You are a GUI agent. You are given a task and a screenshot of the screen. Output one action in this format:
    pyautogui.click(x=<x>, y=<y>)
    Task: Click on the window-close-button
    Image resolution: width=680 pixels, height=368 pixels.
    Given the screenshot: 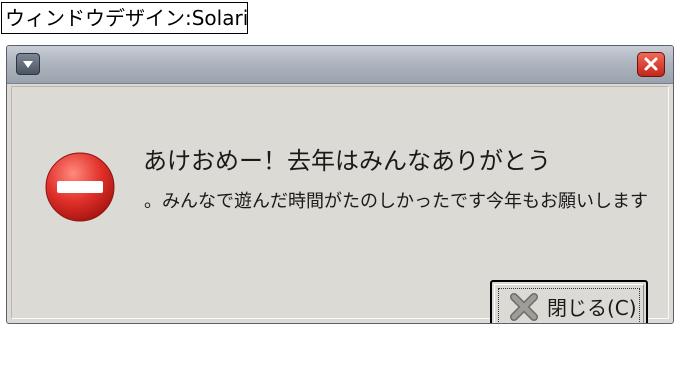 What is the action you would take?
    pyautogui.click(x=651, y=64)
    